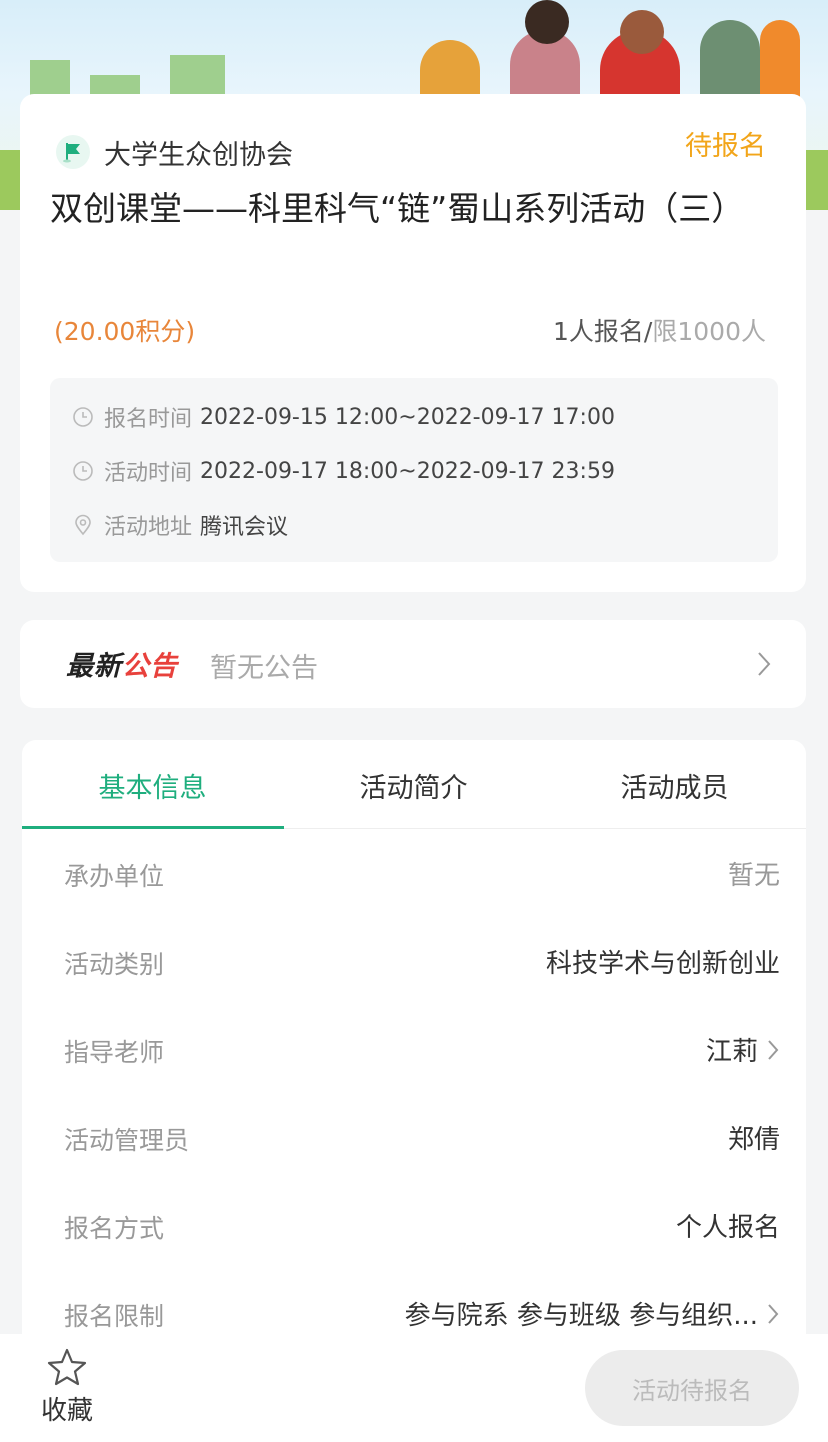 This screenshot has width=828, height=1442. What do you see at coordinates (727, 1228) in the screenshot?
I see `detail-value: 个人报名` at bounding box center [727, 1228].